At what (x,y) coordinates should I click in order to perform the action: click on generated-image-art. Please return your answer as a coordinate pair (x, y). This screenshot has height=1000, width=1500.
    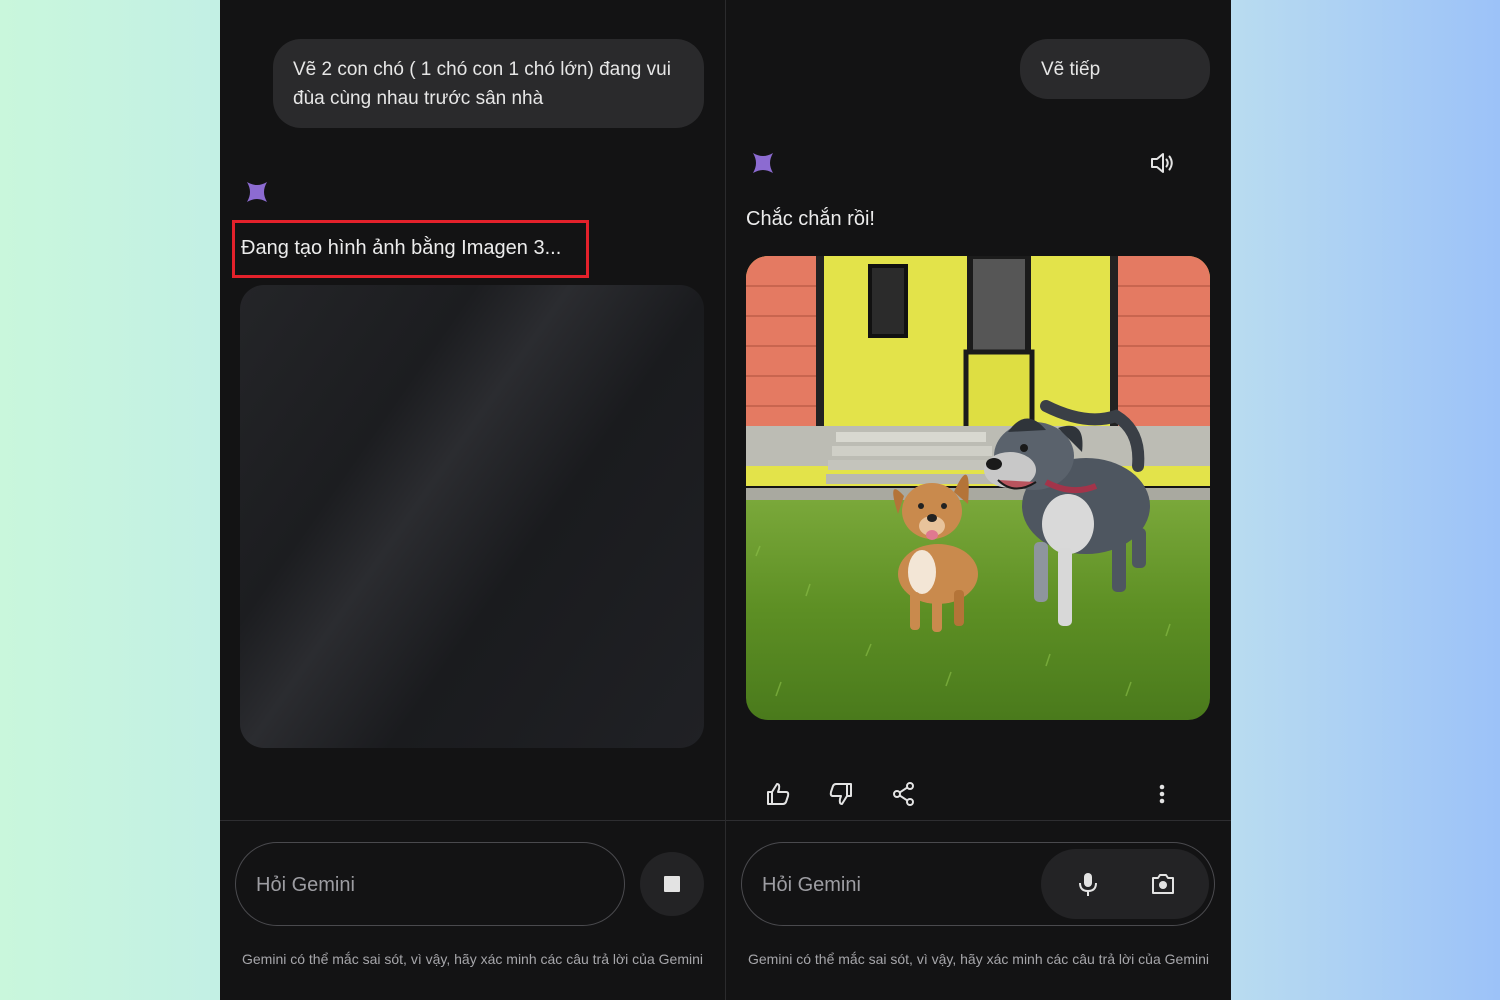
    Looking at the image, I should click on (978, 488).